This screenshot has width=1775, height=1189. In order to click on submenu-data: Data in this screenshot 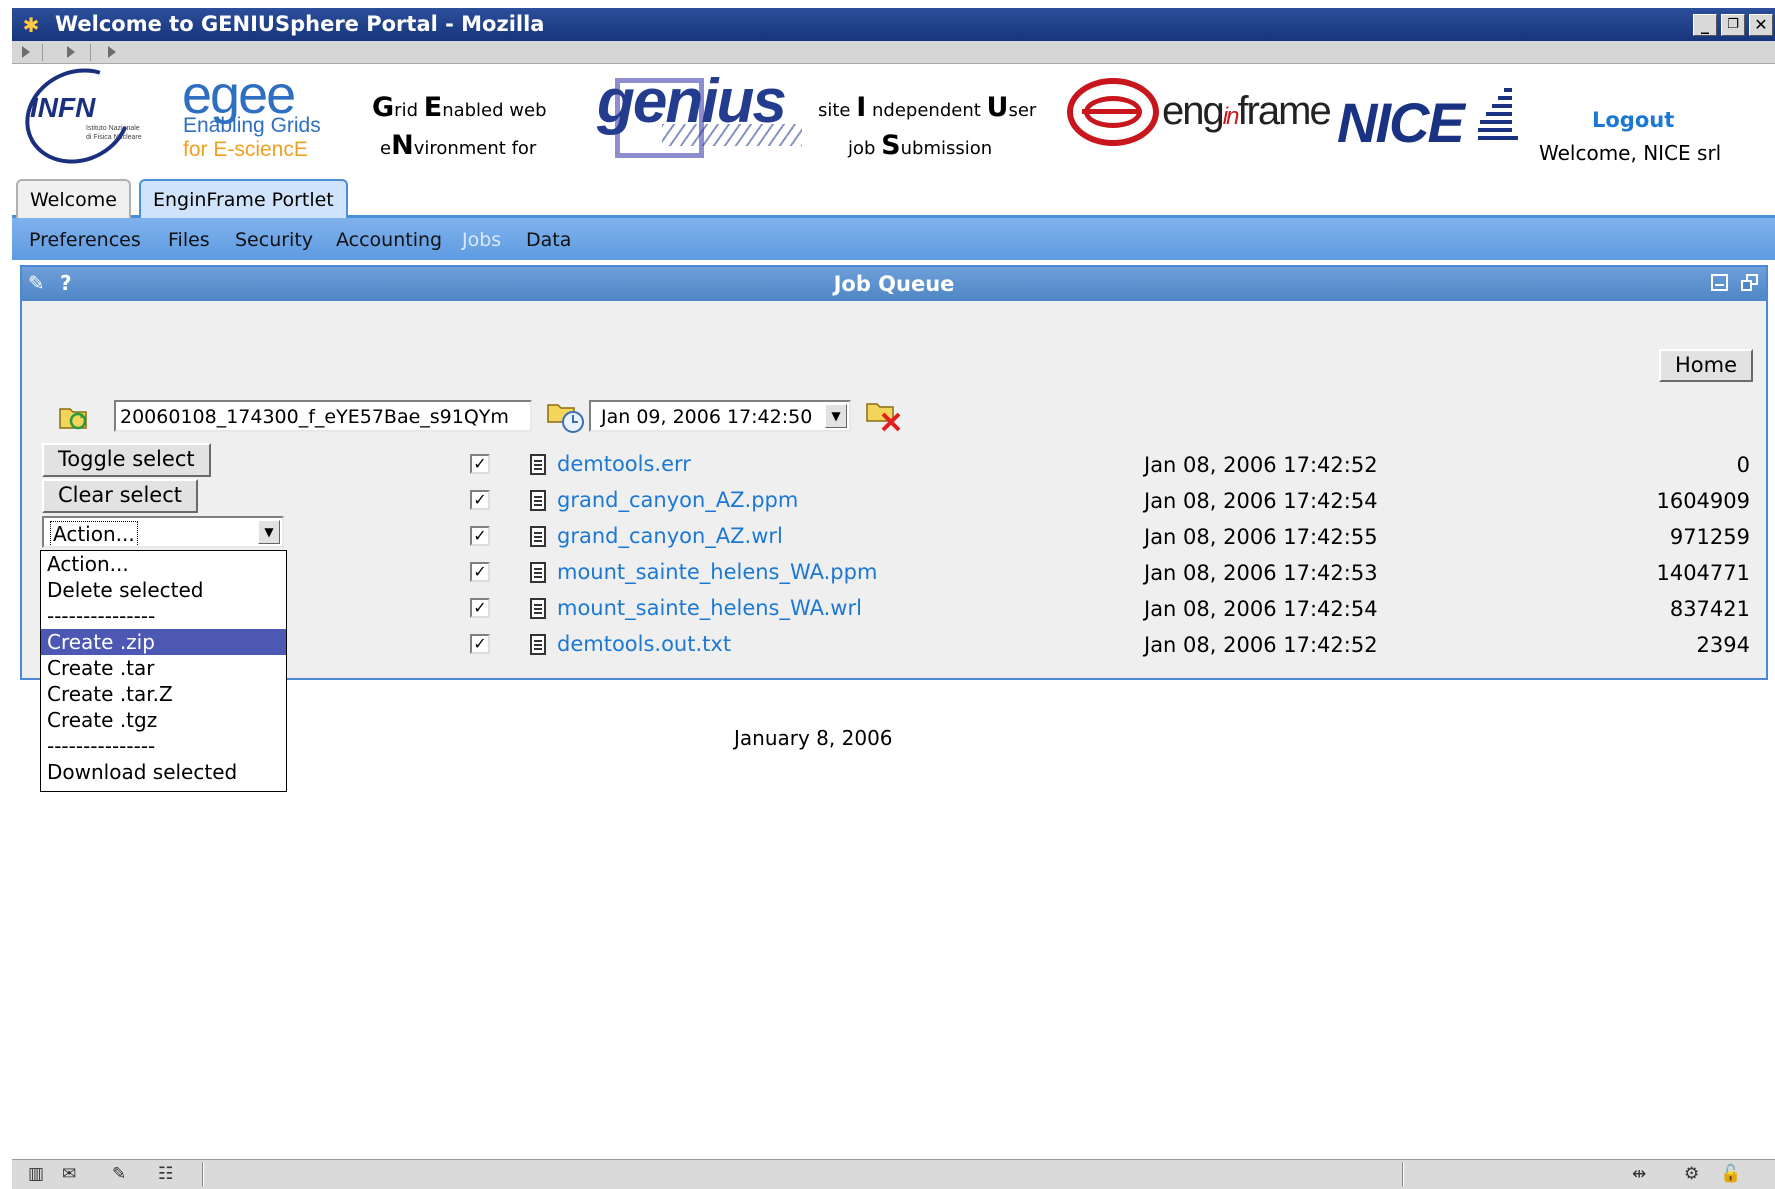, I will do `click(548, 240)`.